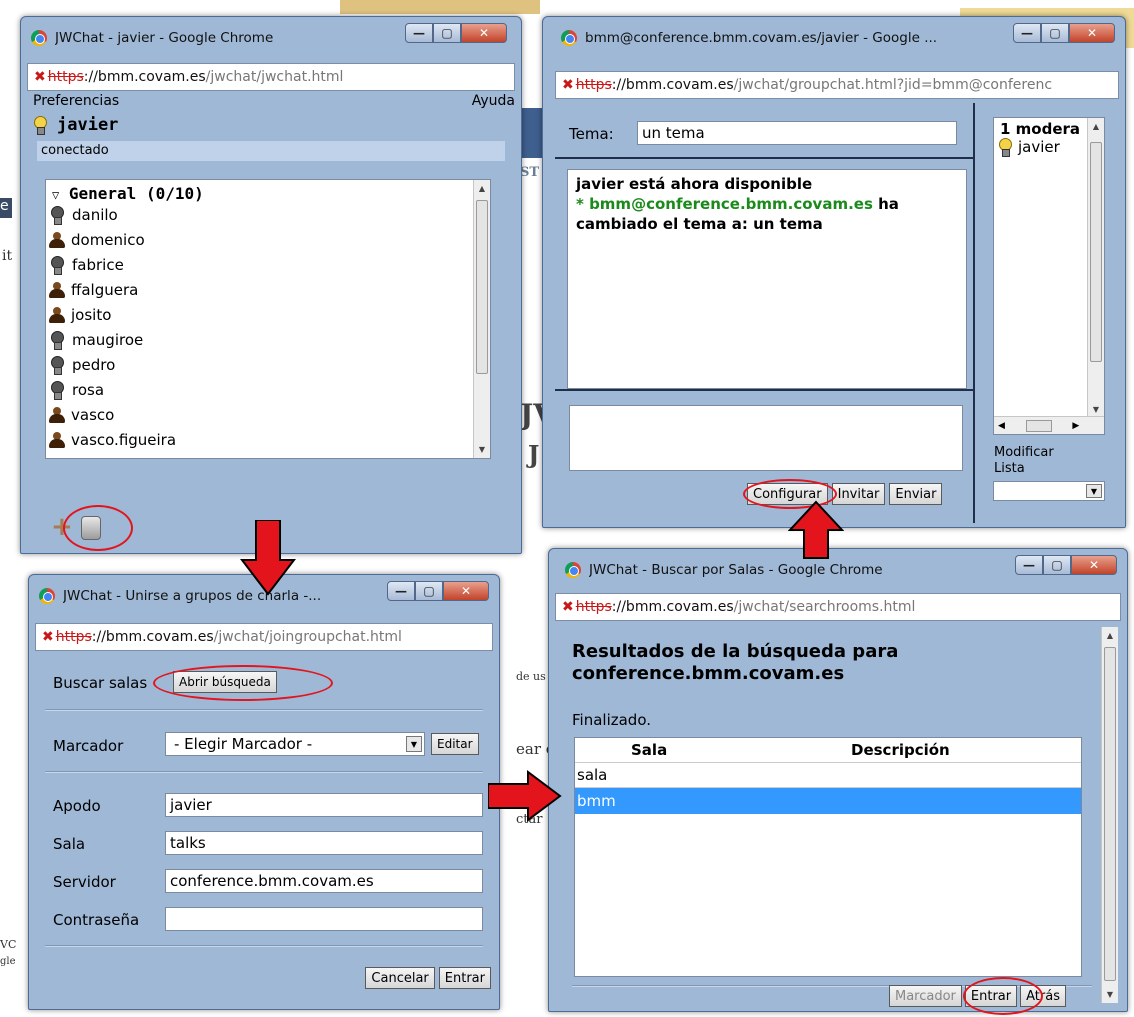 This screenshot has width=1134, height=1017. I want to click on url-scheme: https, so click(73, 637).